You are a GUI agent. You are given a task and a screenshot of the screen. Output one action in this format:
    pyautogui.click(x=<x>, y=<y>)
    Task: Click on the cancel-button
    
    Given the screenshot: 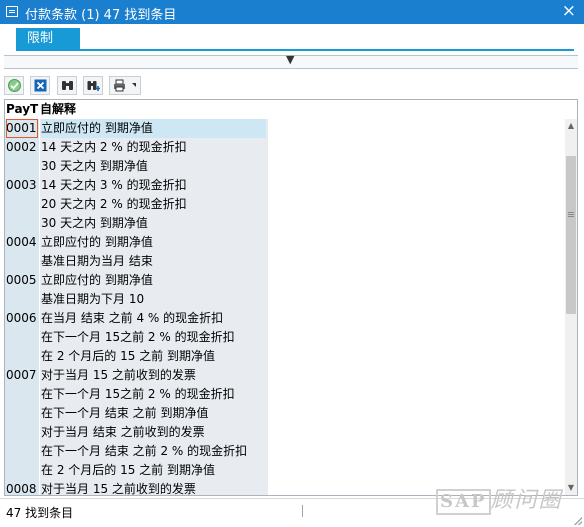 What is the action you would take?
    pyautogui.click(x=40, y=85)
    